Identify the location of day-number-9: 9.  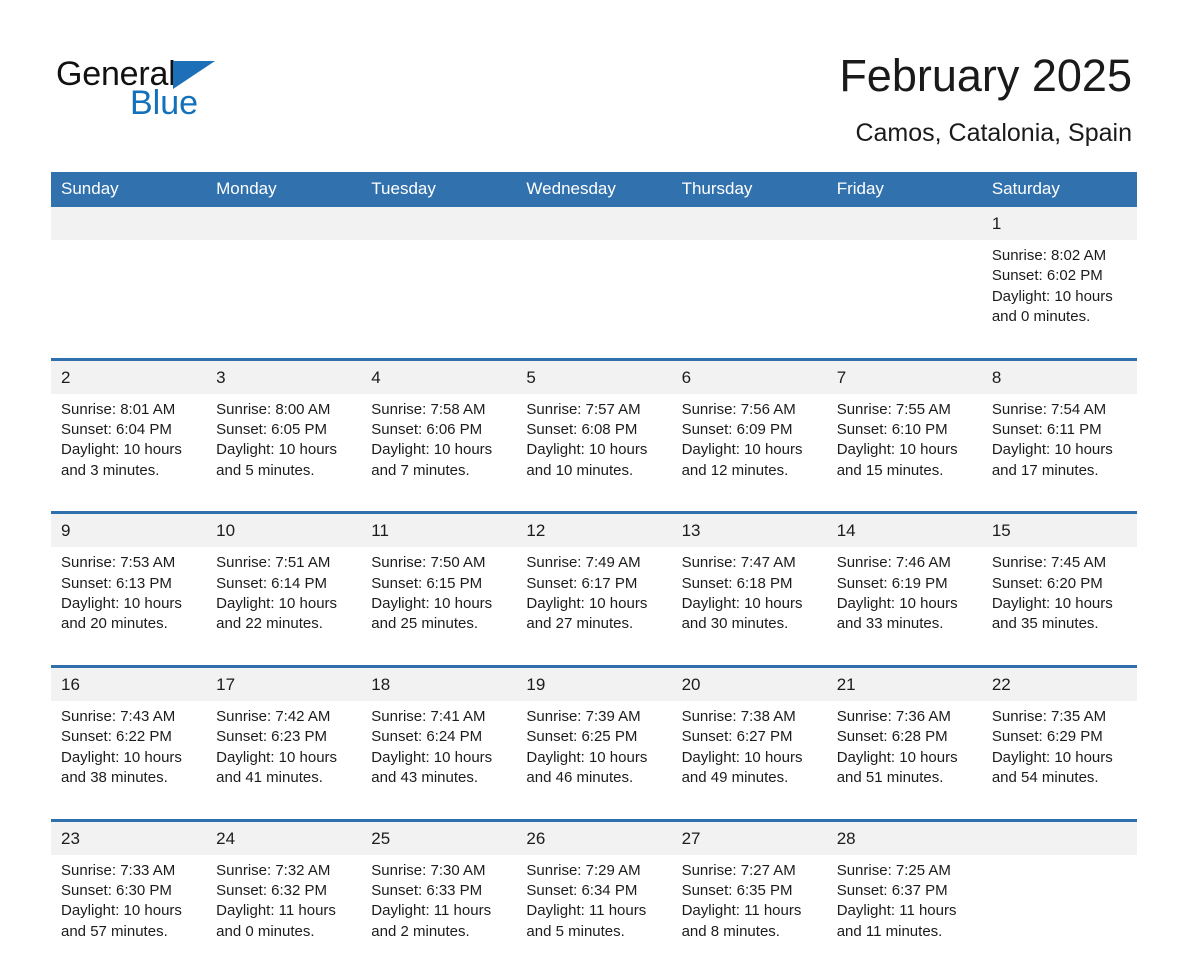
(128, 530).